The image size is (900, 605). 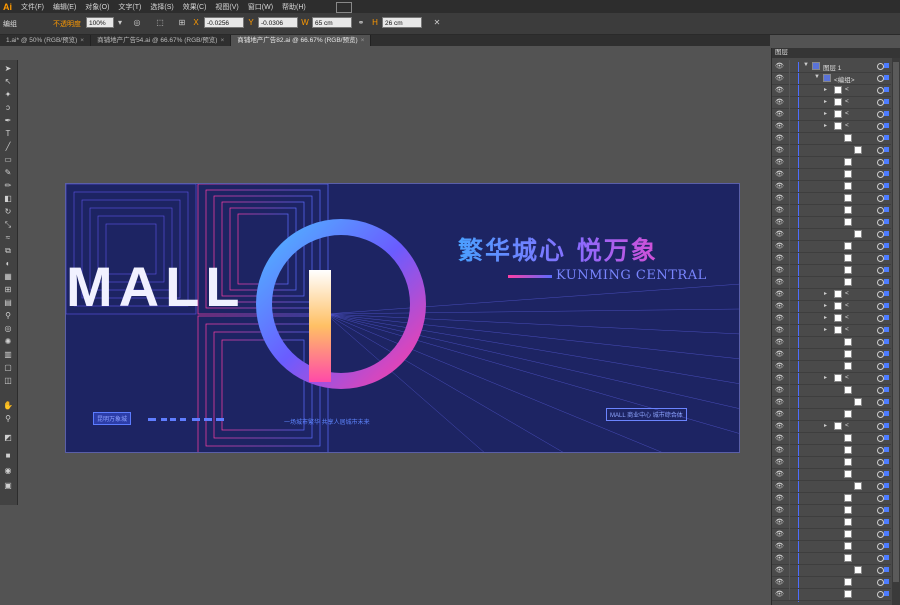 What do you see at coordinates (64, 7) in the screenshot?
I see `menu-edit: 编辑(E)` at bounding box center [64, 7].